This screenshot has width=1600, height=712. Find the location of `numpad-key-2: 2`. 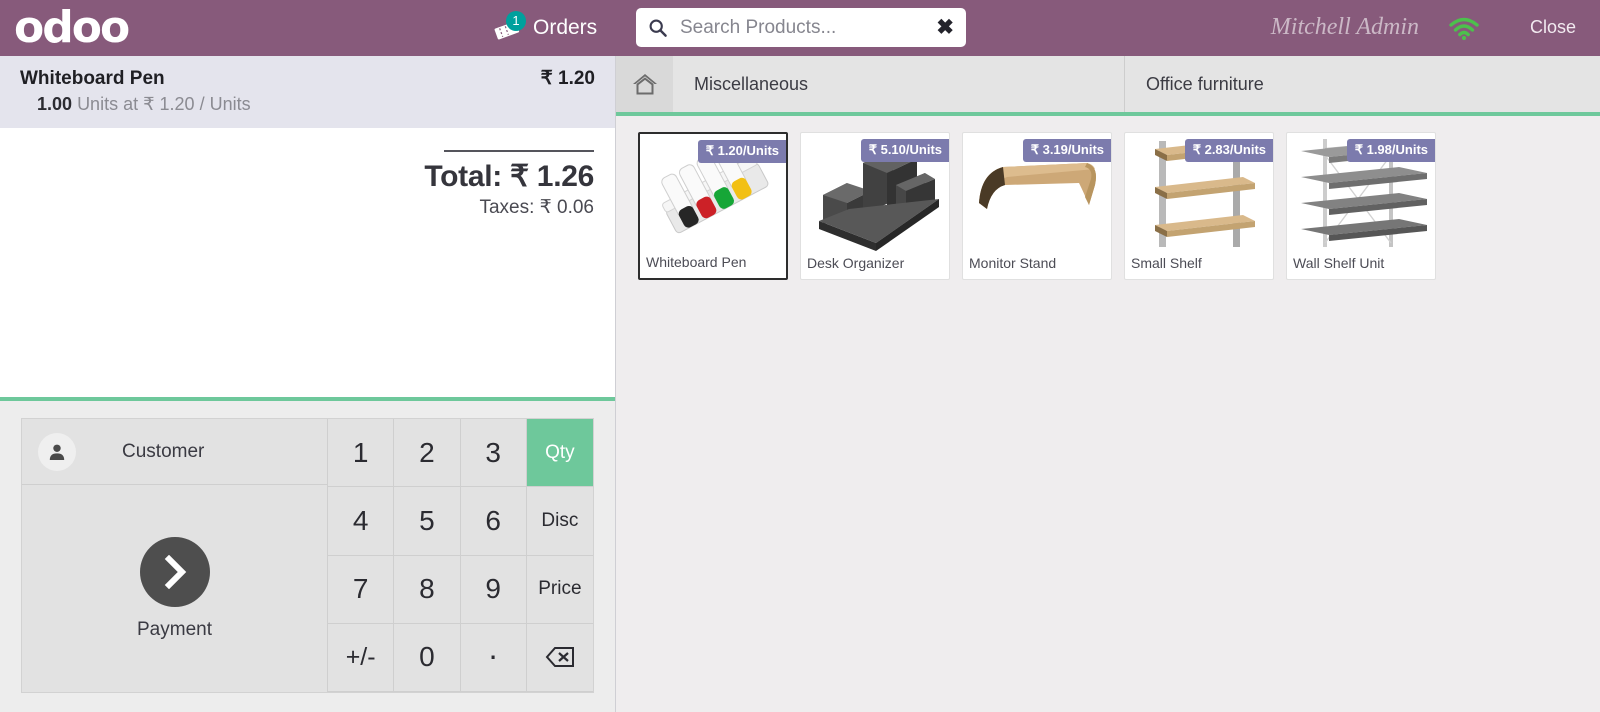

numpad-key-2: 2 is located at coordinates (427, 453).